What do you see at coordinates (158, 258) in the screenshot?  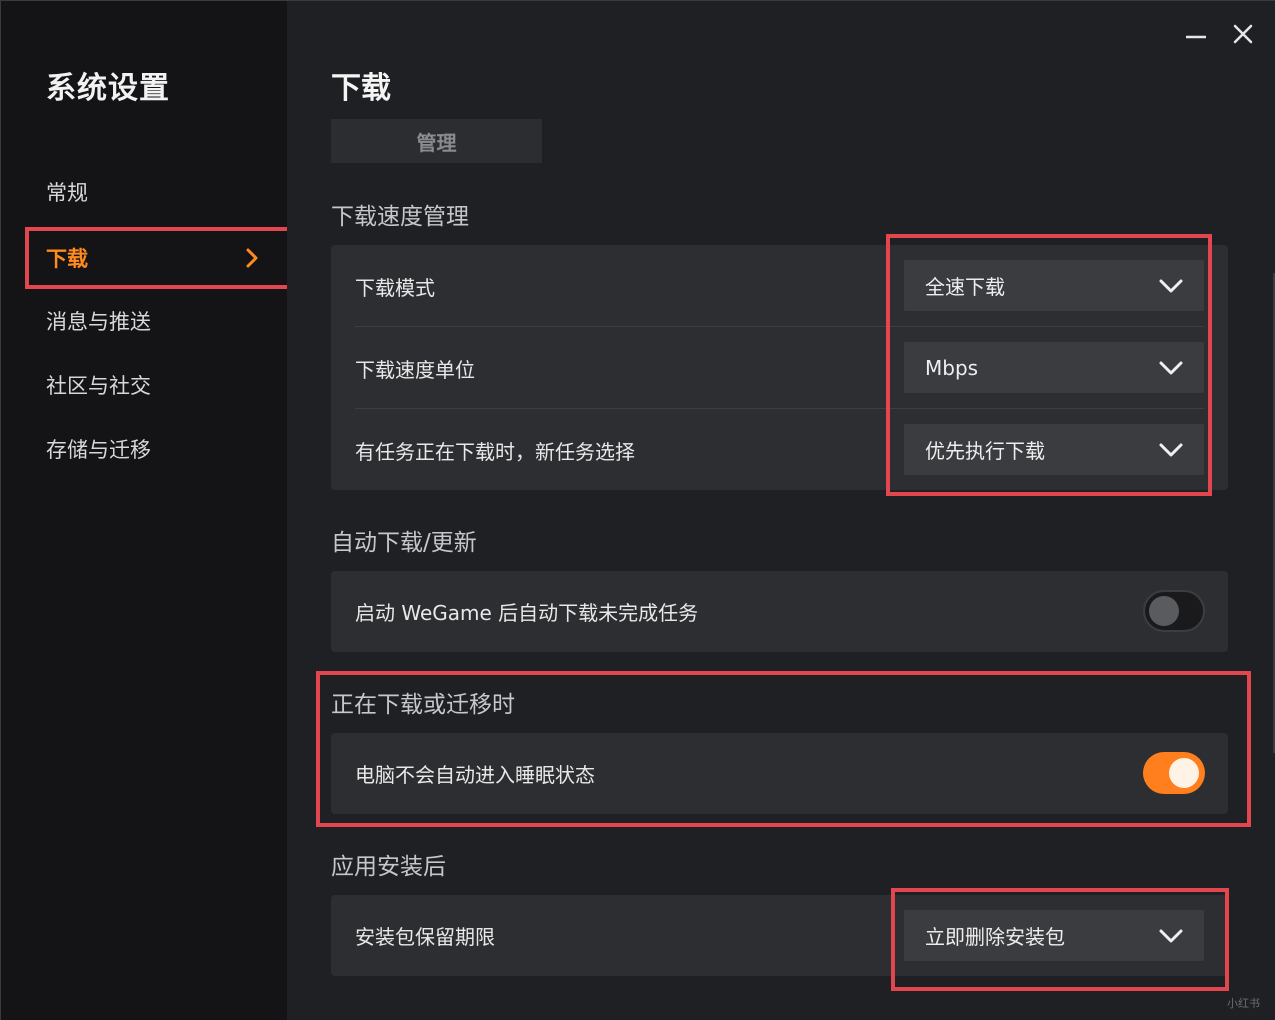 I see `sidebar-item-download: 下载` at bounding box center [158, 258].